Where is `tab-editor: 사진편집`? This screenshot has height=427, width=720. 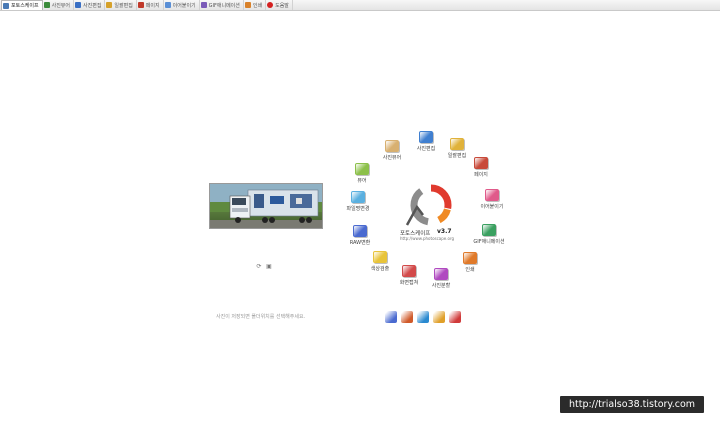
tab-editor: 사진편집 is located at coordinates (90, 5).